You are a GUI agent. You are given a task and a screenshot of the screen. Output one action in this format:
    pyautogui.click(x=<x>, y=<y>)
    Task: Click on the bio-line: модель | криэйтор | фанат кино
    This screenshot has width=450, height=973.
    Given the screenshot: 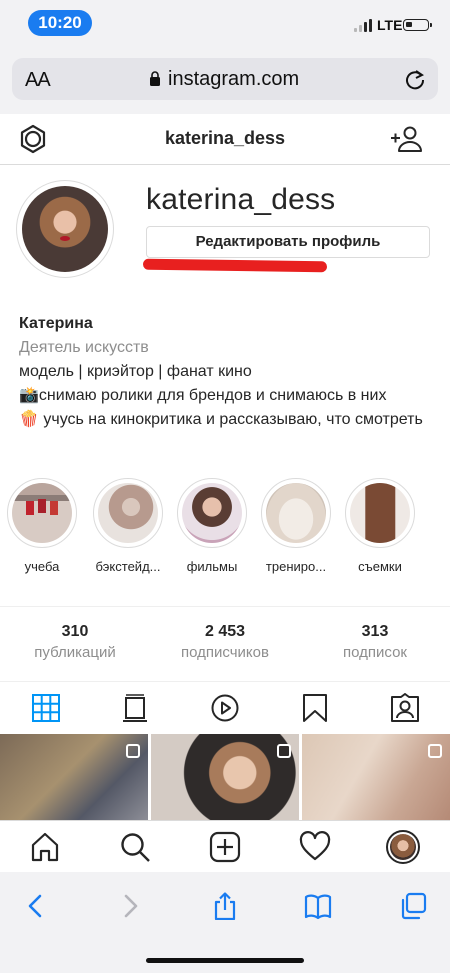 What is the action you would take?
    pyautogui.click(x=135, y=371)
    